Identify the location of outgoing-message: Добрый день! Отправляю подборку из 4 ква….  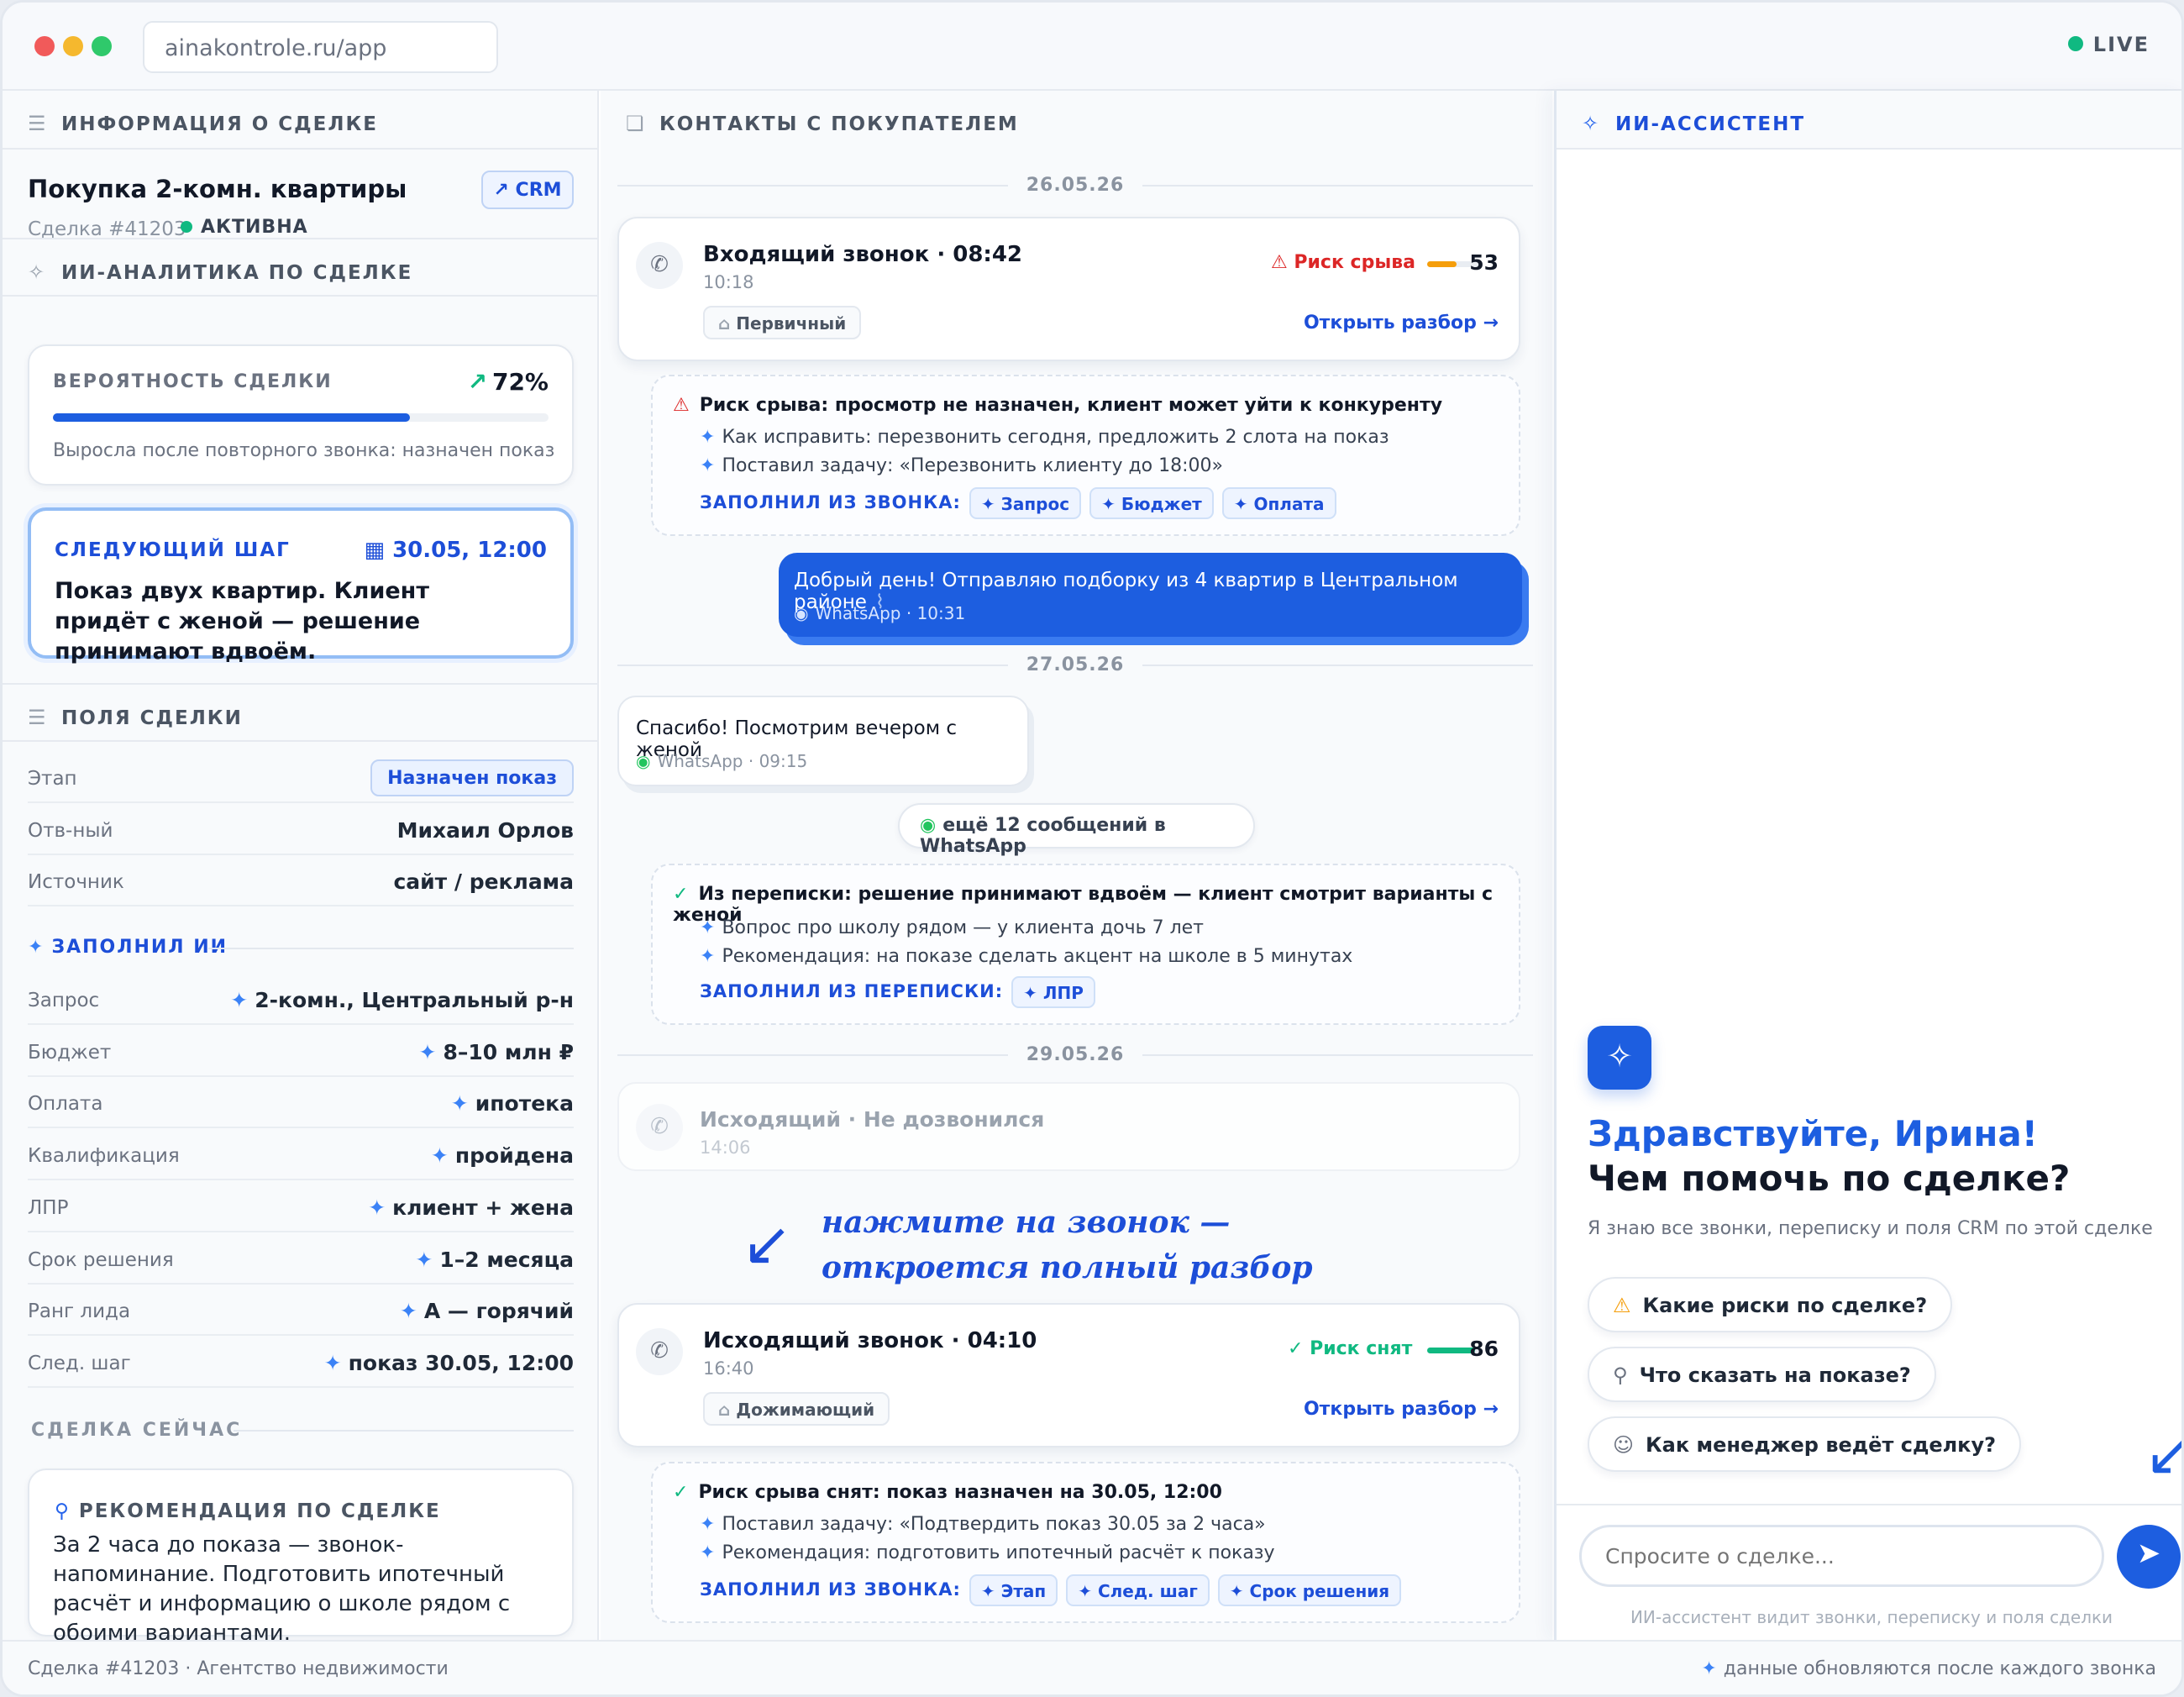
(1150, 595).